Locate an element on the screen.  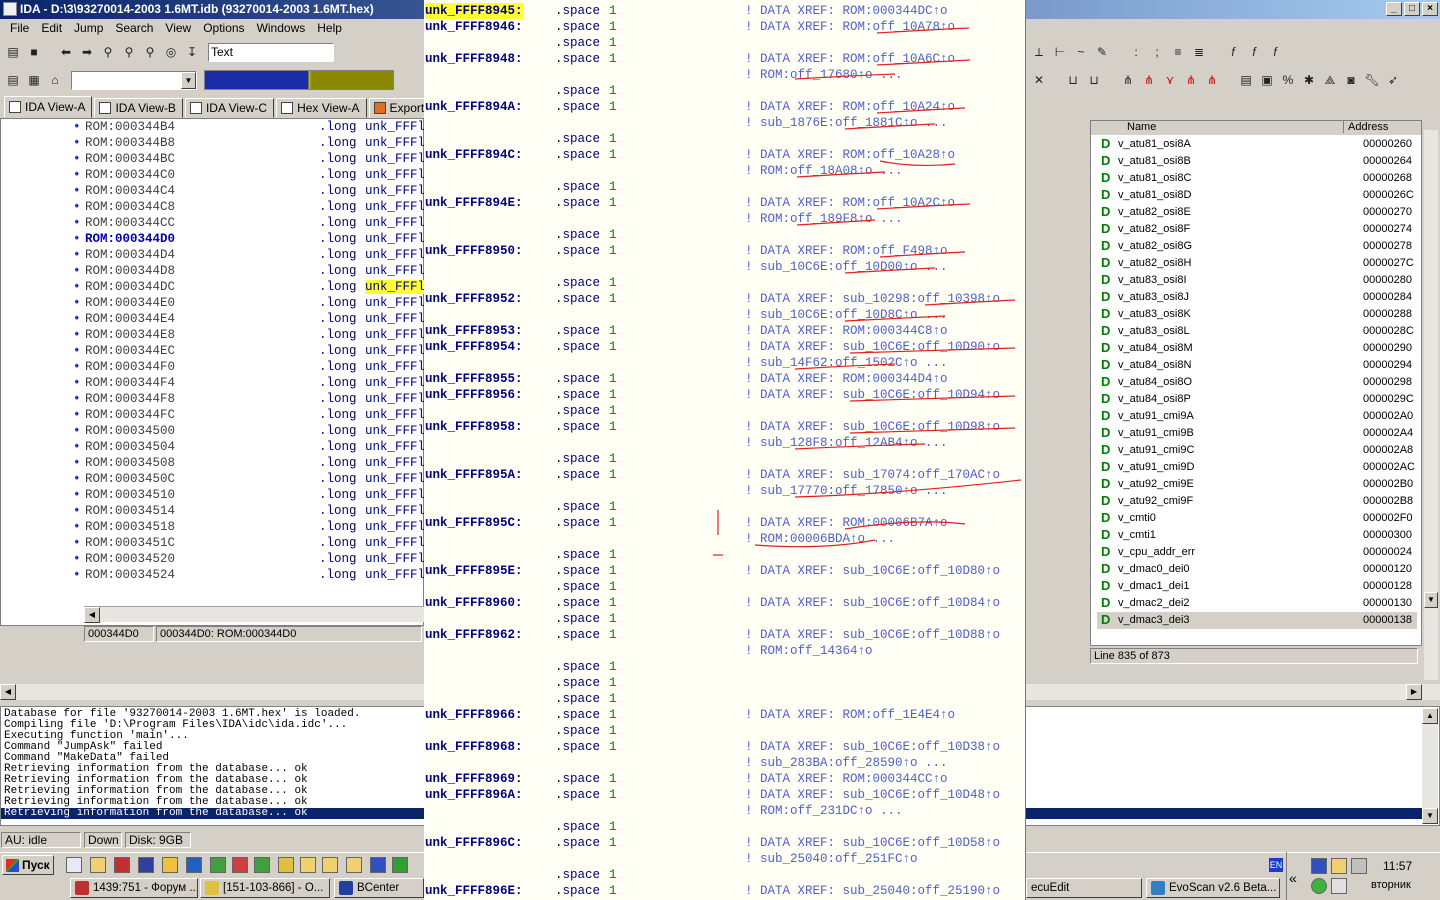
semicolon-icon: ; is located at coordinates (1157, 52).